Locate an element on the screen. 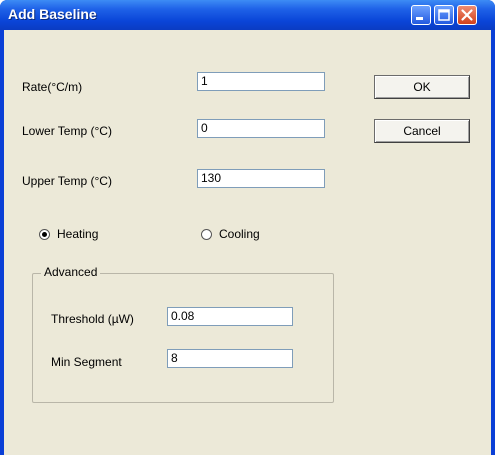  cancel-button: Cancel is located at coordinates (422, 131).